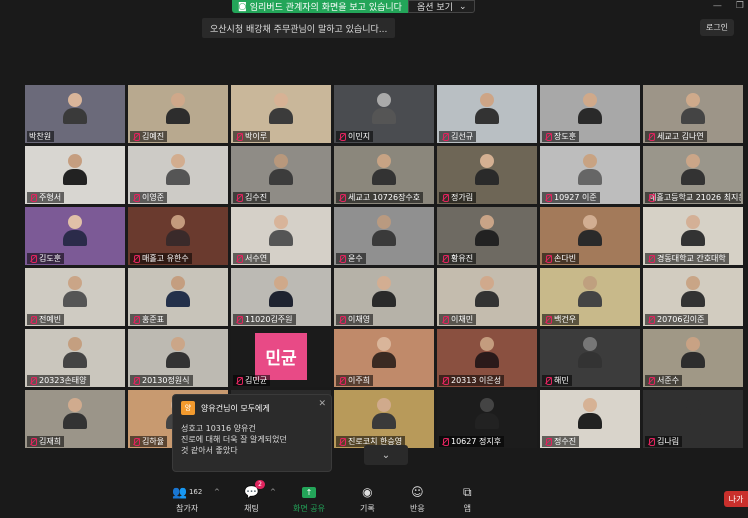 The image size is (748, 518). I want to click on participant-name: 해민, so click(561, 380).